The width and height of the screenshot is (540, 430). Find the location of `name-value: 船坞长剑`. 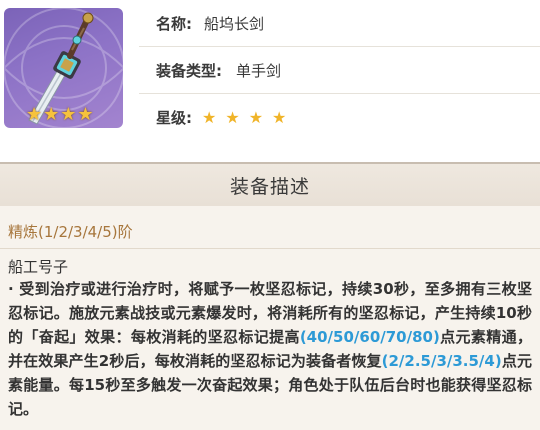

name-value: 船坞长剑 is located at coordinates (234, 23).